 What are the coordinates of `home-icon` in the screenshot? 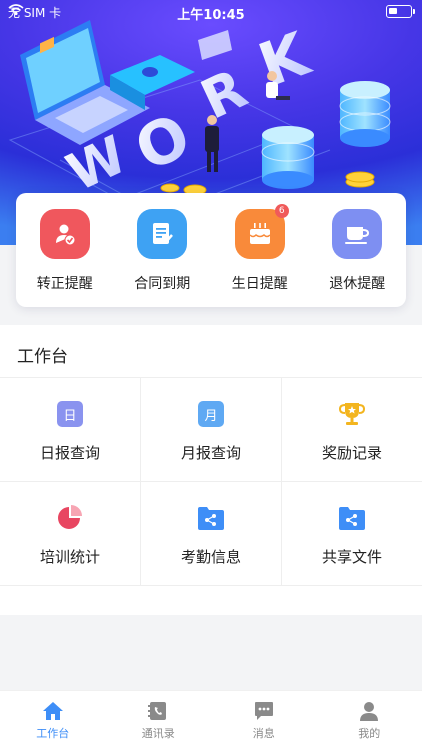 It's located at (52, 711).